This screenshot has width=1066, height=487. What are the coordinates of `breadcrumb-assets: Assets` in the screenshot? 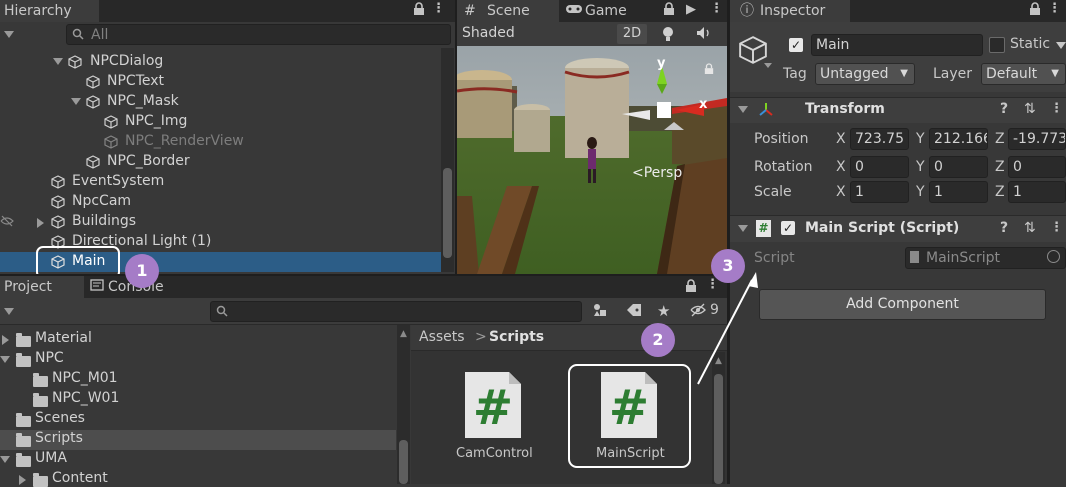 It's located at (442, 337).